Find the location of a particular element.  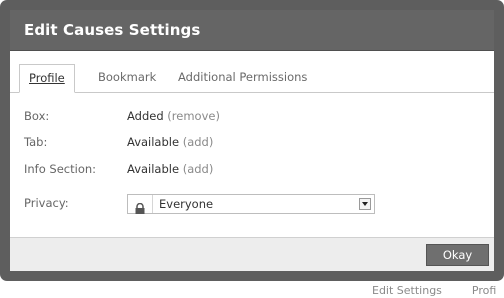

dialog-footer: Okay is located at coordinates (252, 254).